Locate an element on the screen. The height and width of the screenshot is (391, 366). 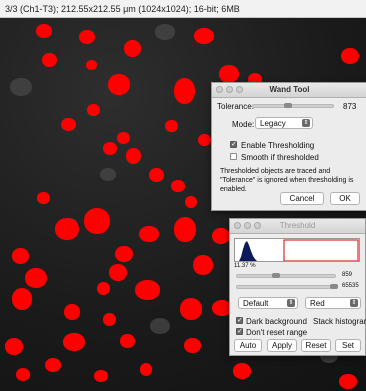
stack-histogram-label: Stack histogram is located at coordinates (339, 321).